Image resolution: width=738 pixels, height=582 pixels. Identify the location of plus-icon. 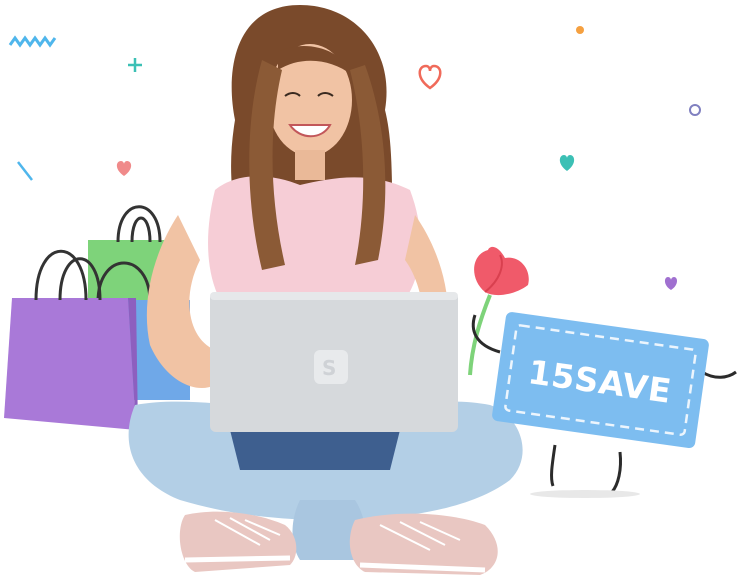
(135, 65).